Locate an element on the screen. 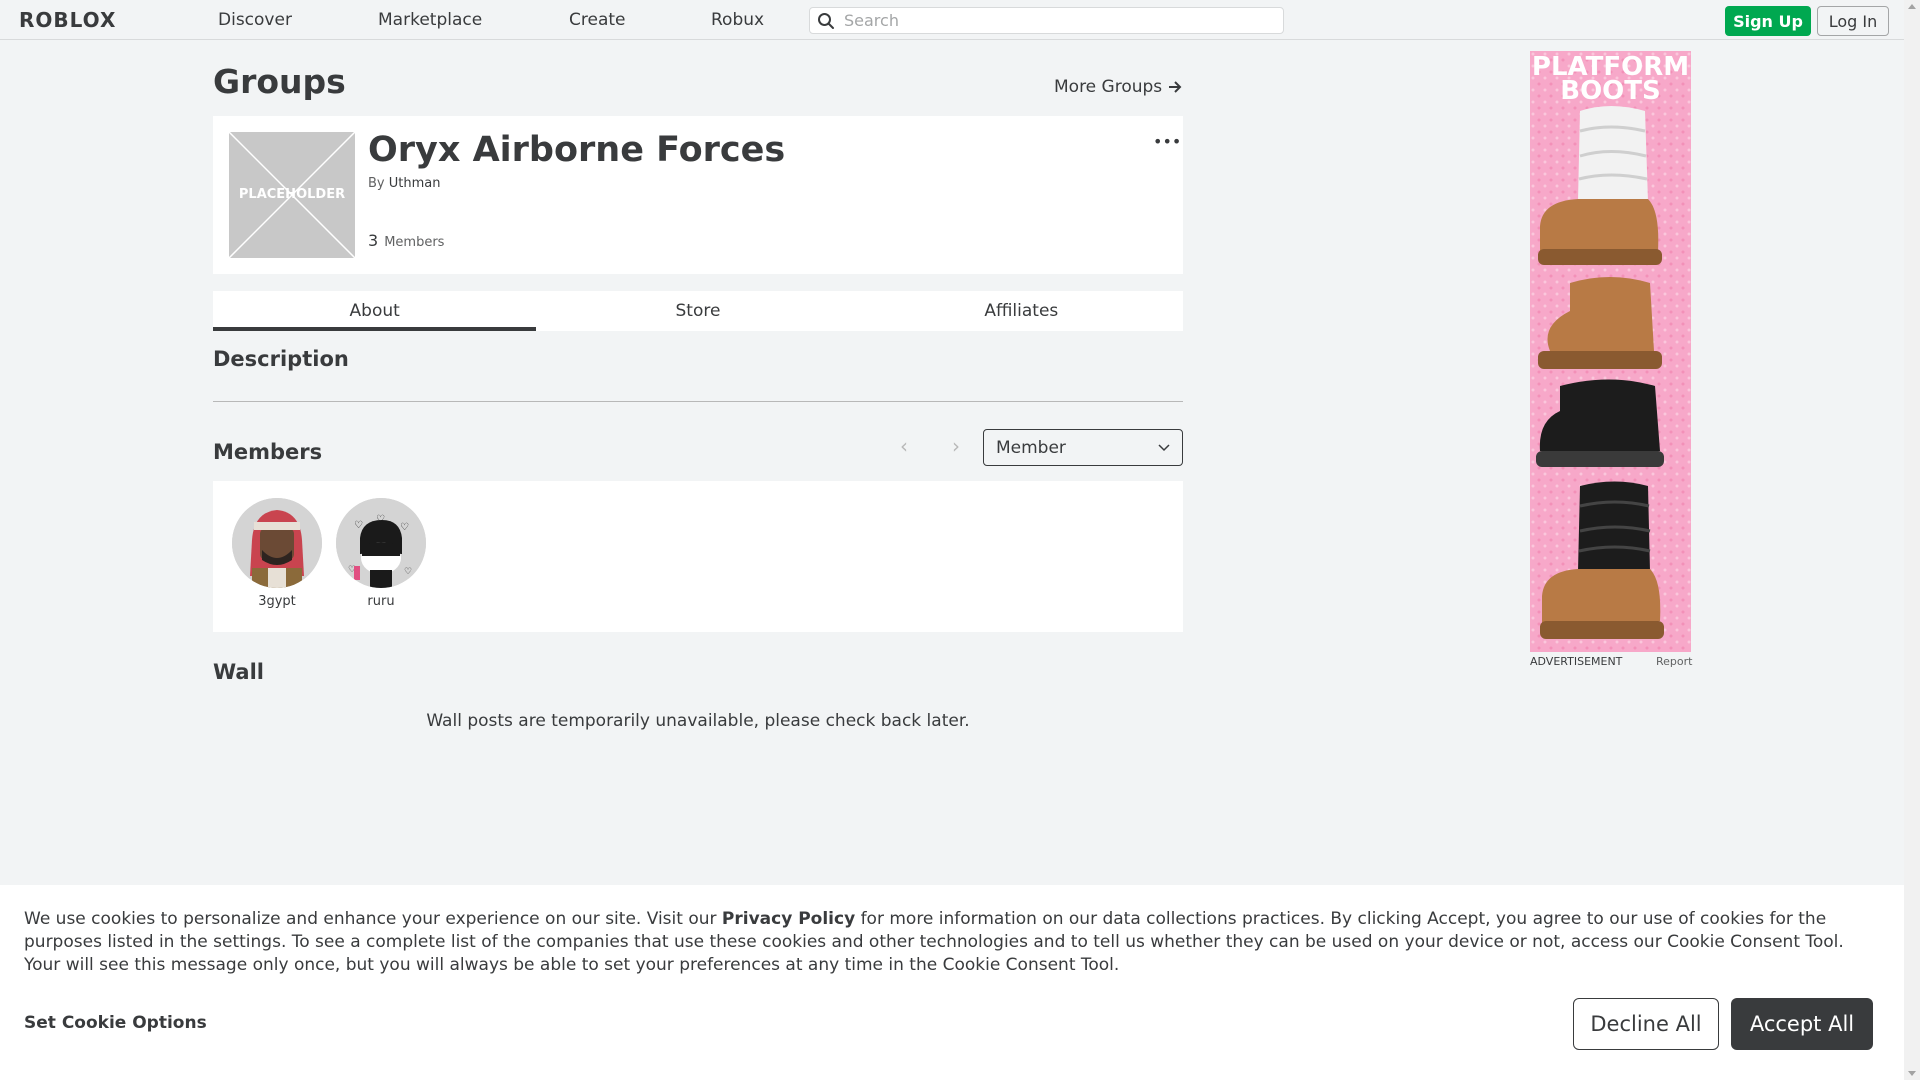  next-page-icon: › is located at coordinates (956, 448).